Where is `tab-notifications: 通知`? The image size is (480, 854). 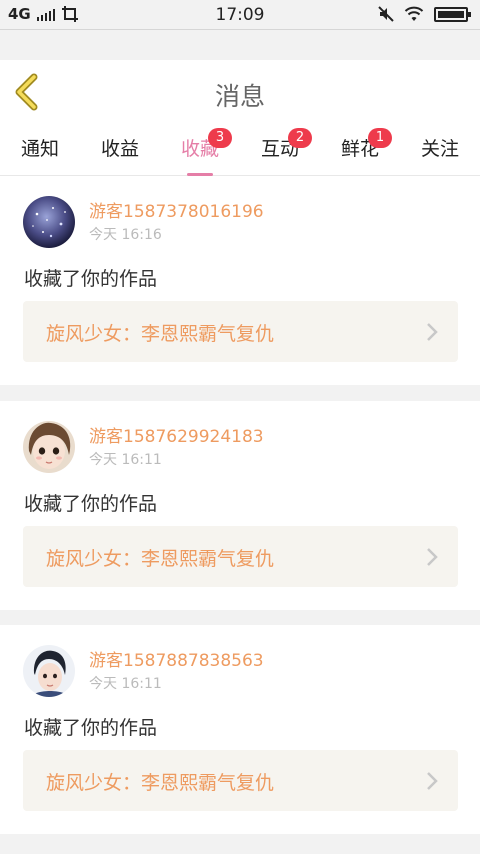 tab-notifications: 通知 is located at coordinates (40, 147).